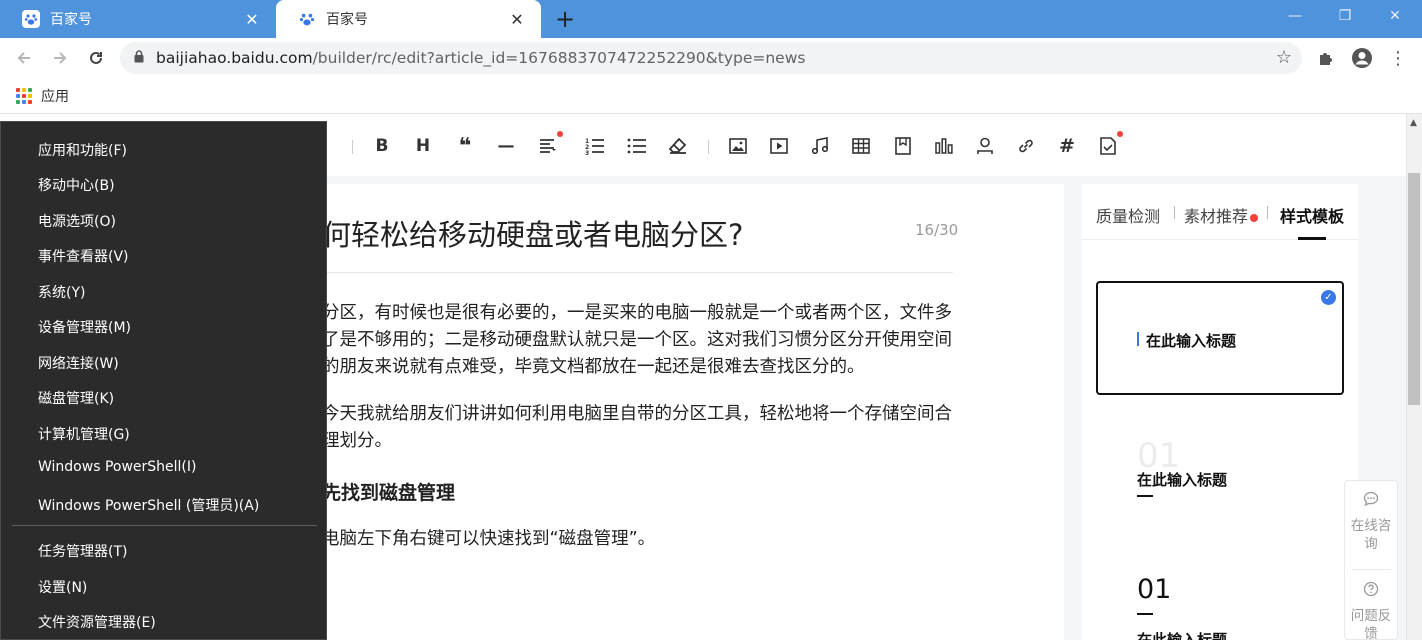 The height and width of the screenshot is (640, 1422). What do you see at coordinates (24, 58) in the screenshot?
I see `back-arrow-icon` at bounding box center [24, 58].